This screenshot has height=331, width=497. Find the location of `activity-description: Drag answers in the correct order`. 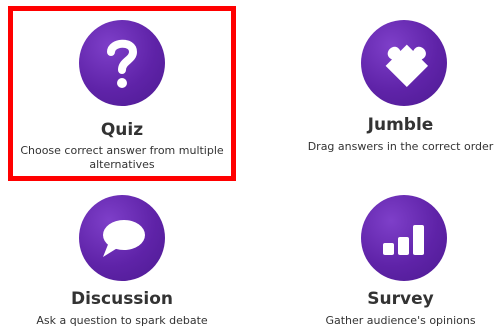

activity-description: Drag answers in the correct order is located at coordinates (400, 146).